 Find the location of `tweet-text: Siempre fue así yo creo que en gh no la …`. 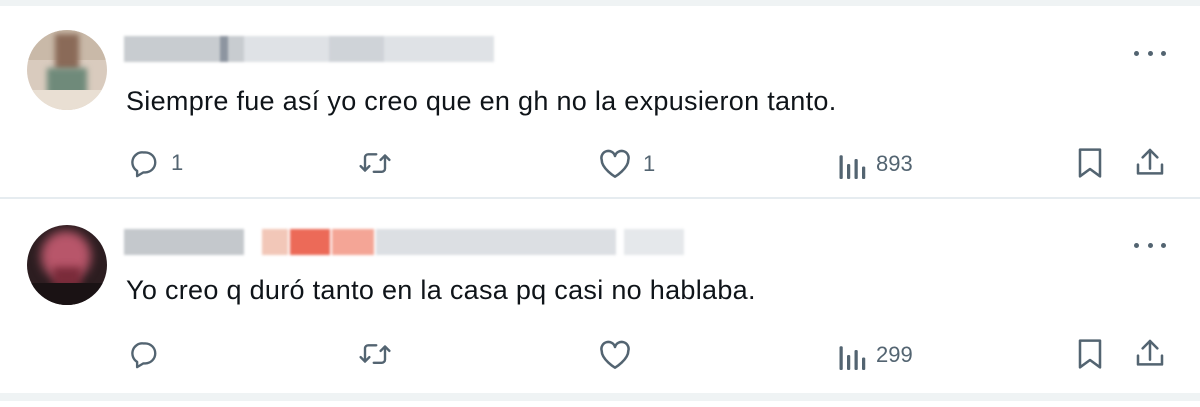

tweet-text: Siempre fue así yo creo que en gh no la … is located at coordinates (481, 101).